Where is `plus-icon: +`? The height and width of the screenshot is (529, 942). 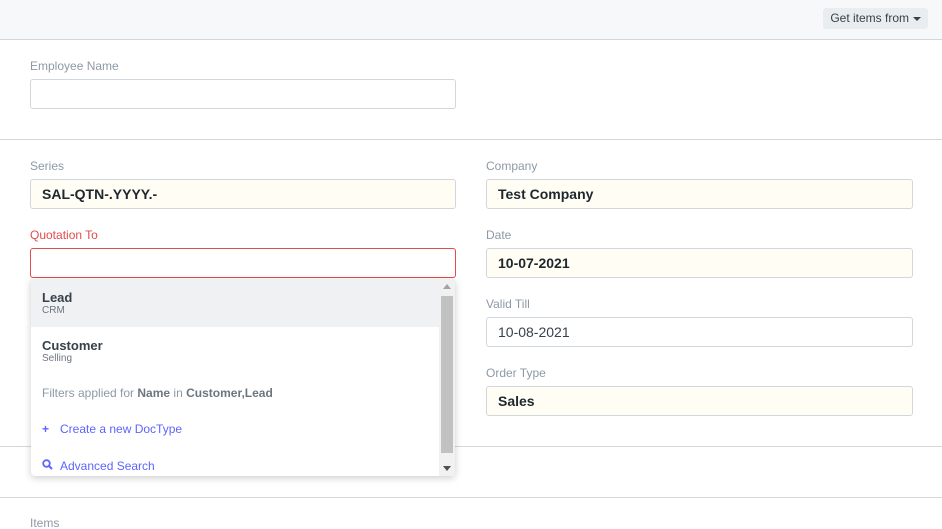
plus-icon: + is located at coordinates (46, 429).